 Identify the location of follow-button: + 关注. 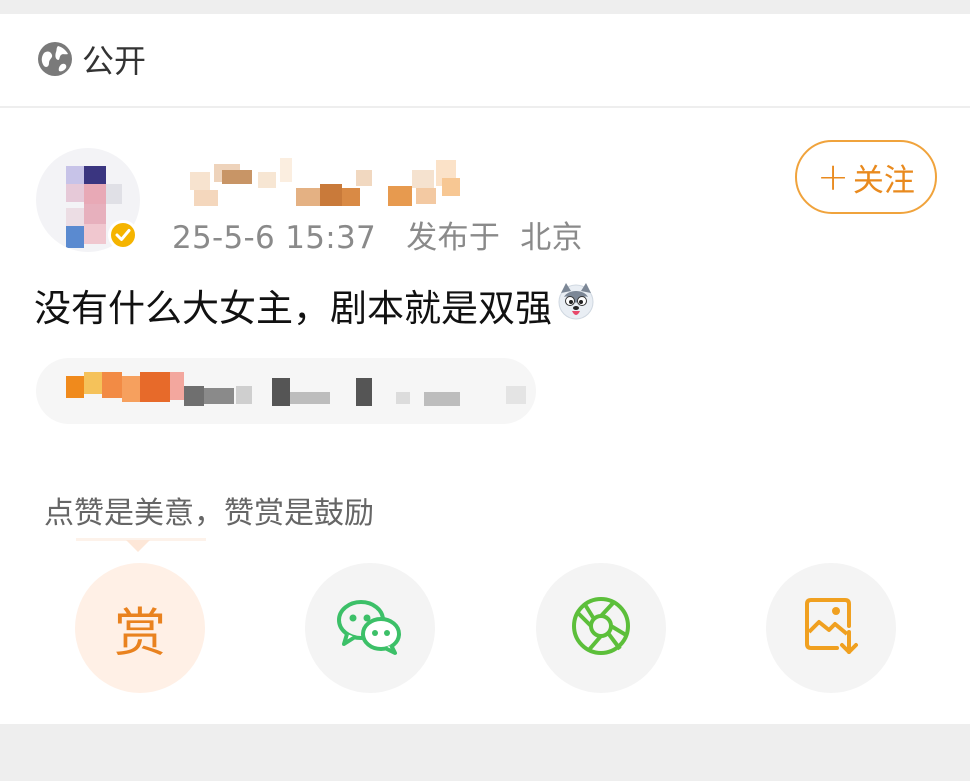
(866, 177).